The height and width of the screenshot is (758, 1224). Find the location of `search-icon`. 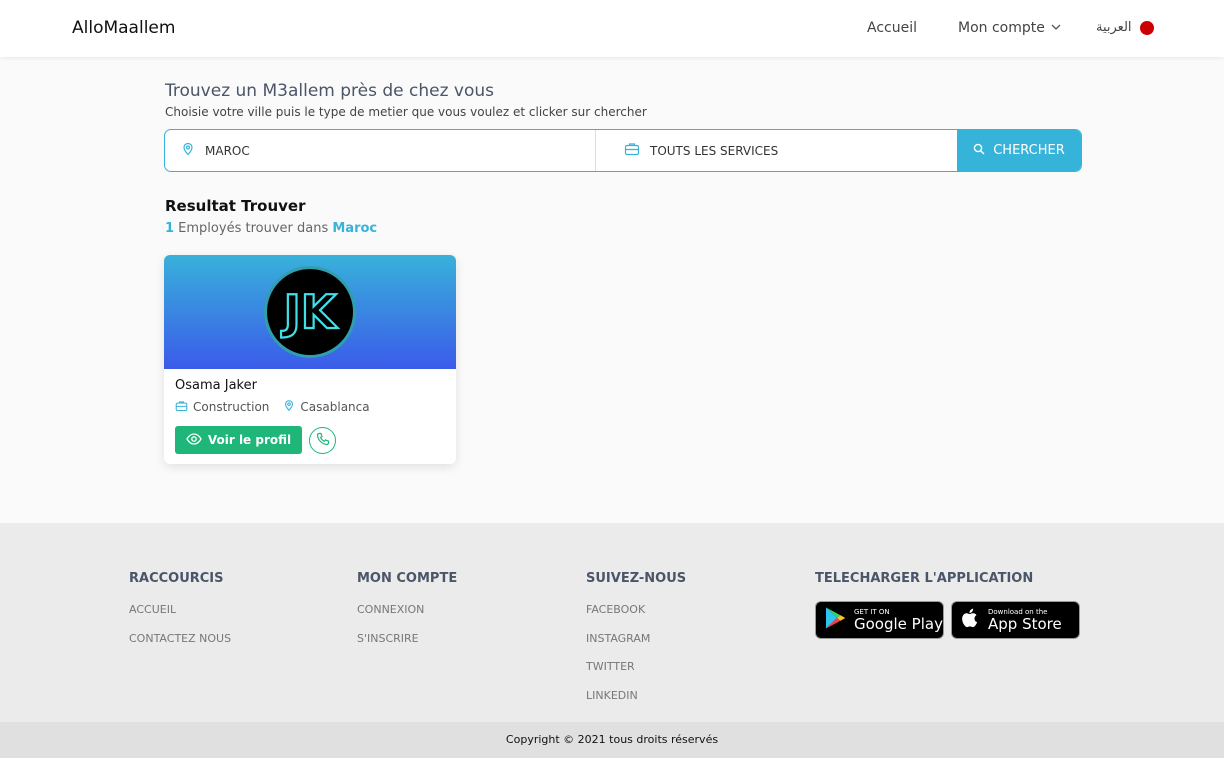

search-icon is located at coordinates (979, 151).